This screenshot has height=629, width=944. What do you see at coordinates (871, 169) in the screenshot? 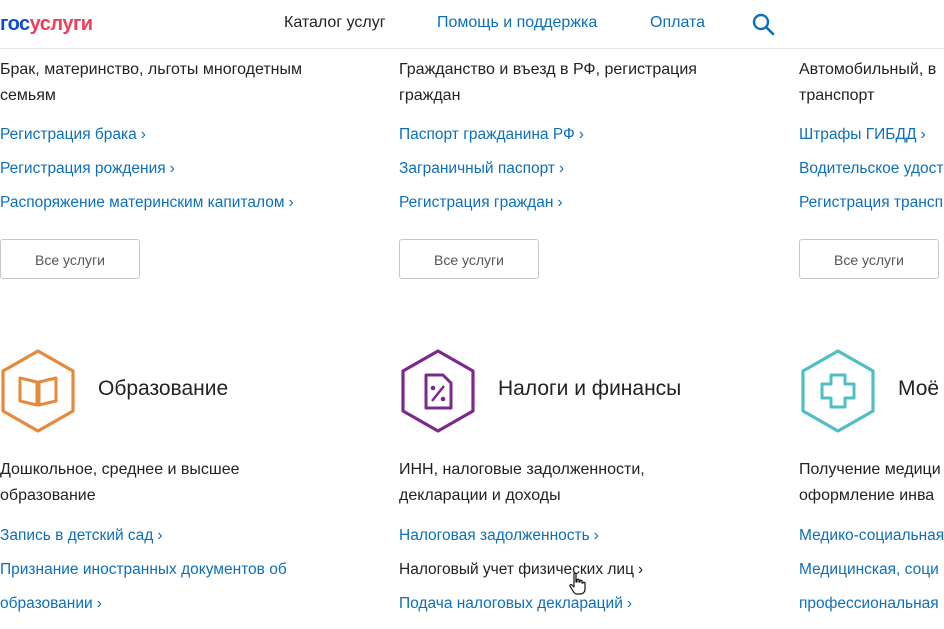
I see `link-driver-license: Водительское удост` at bounding box center [871, 169].